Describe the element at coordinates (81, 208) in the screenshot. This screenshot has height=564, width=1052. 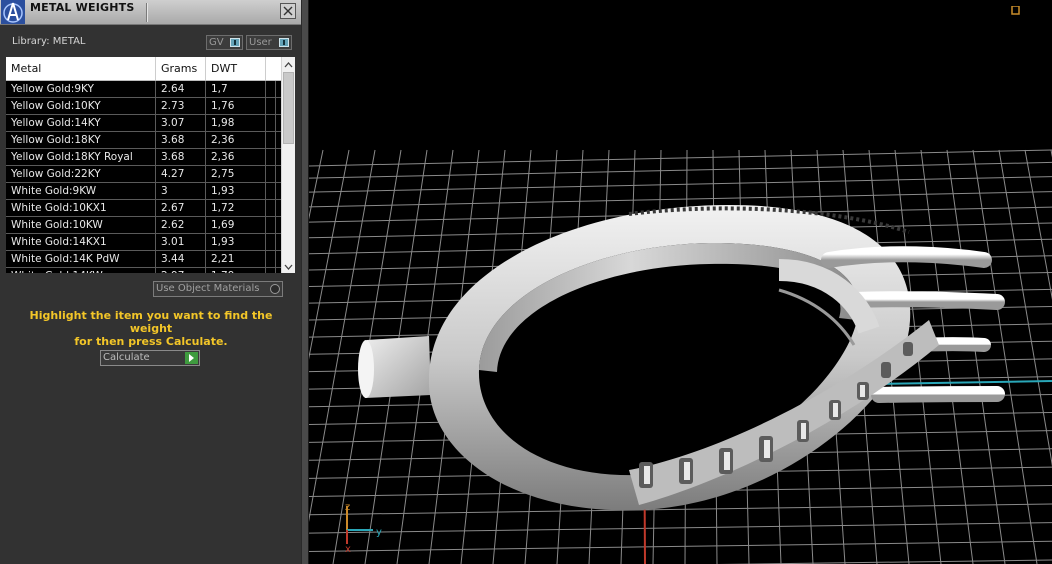
I see `metal-cell: White Gold:10KX1` at that location.